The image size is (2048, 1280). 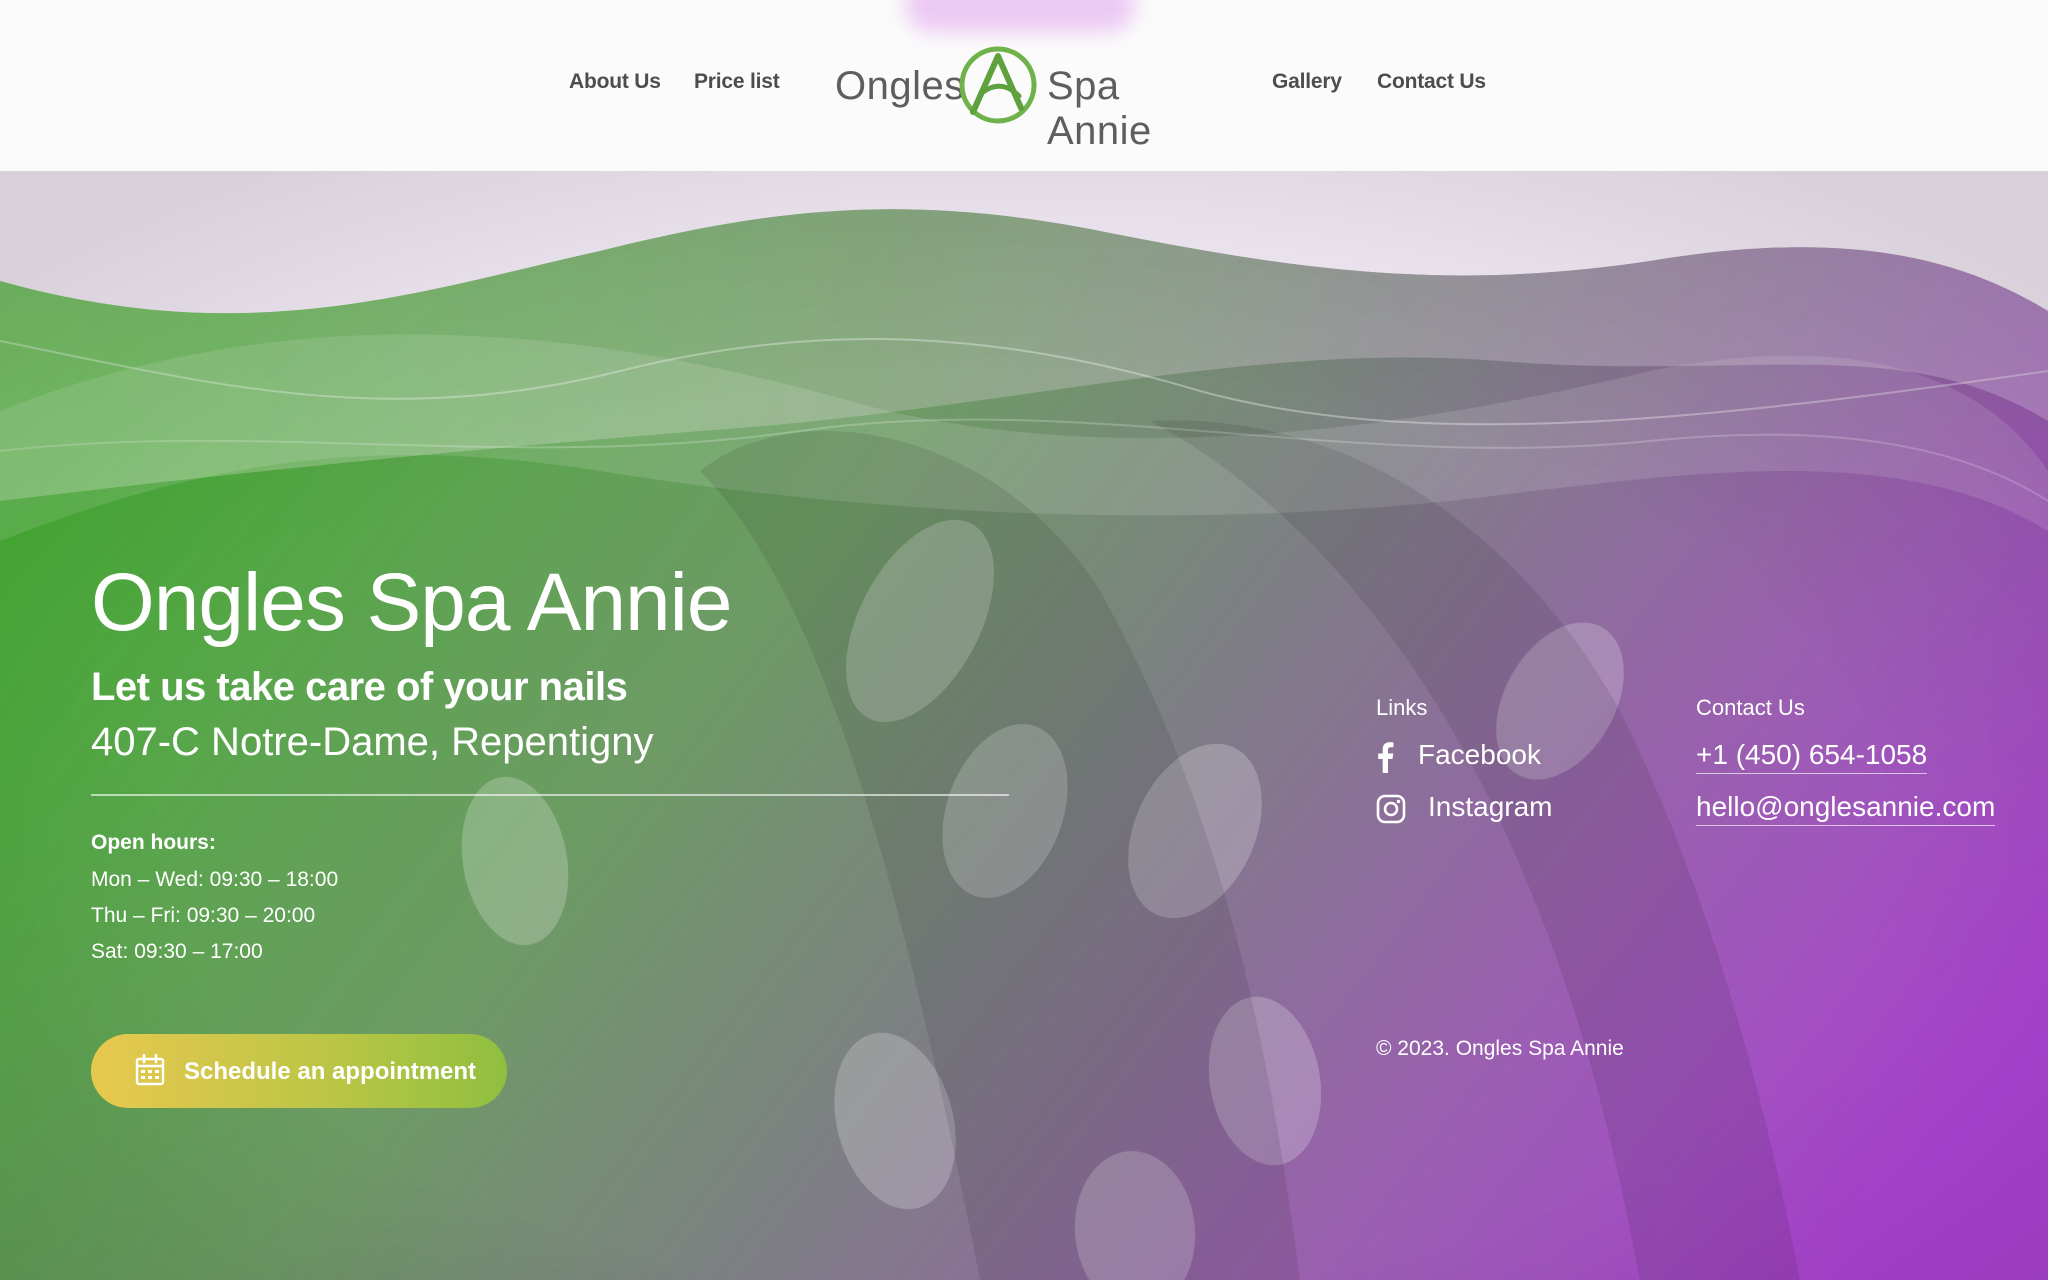 I want to click on header-glow-decoration, so click(x=1020, y=16).